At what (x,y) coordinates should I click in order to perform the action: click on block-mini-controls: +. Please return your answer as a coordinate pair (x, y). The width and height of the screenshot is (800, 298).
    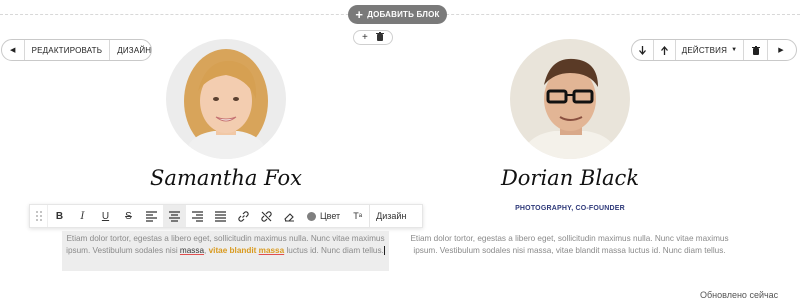
    Looking at the image, I should click on (373, 37).